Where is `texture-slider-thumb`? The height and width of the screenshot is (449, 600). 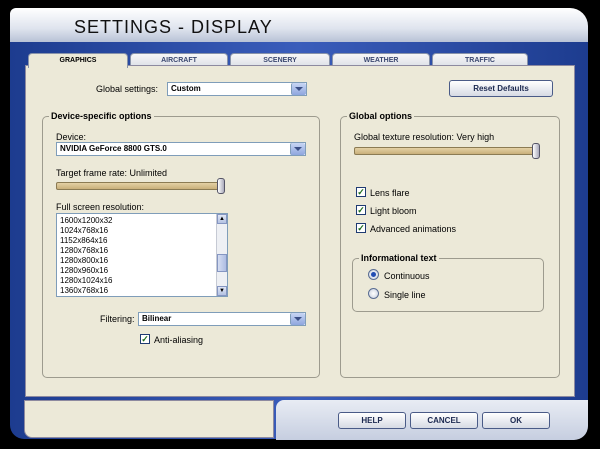
texture-slider-thumb is located at coordinates (536, 151).